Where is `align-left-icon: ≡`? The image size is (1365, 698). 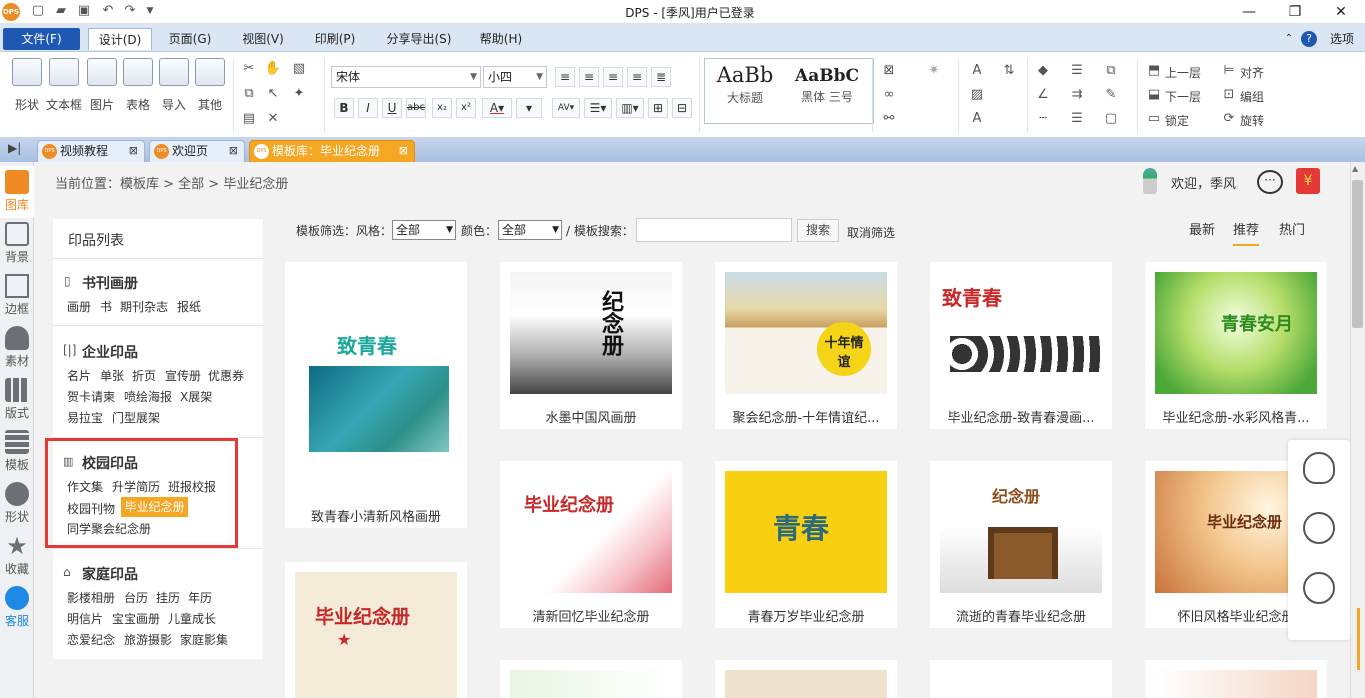
align-left-icon: ≡ is located at coordinates (565, 77).